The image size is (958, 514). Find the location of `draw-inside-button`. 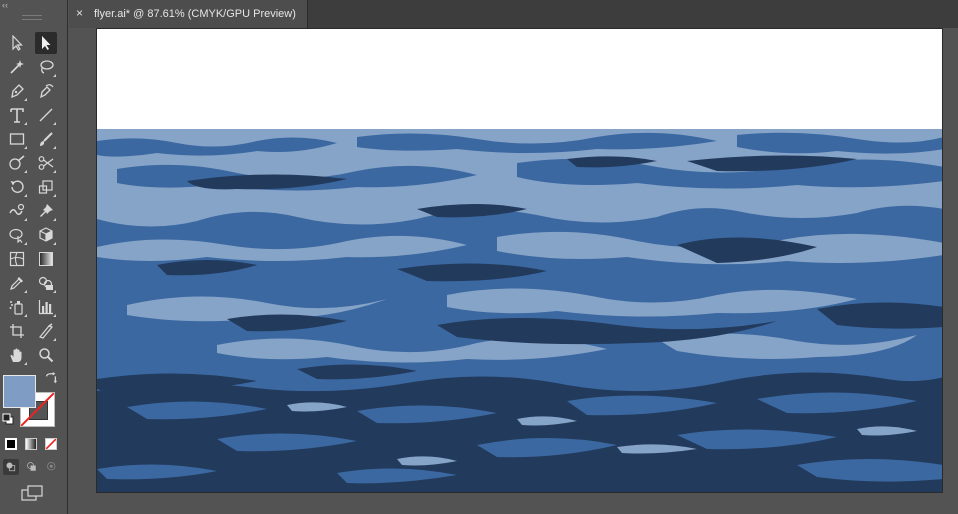

draw-inside-button is located at coordinates (52, 467).